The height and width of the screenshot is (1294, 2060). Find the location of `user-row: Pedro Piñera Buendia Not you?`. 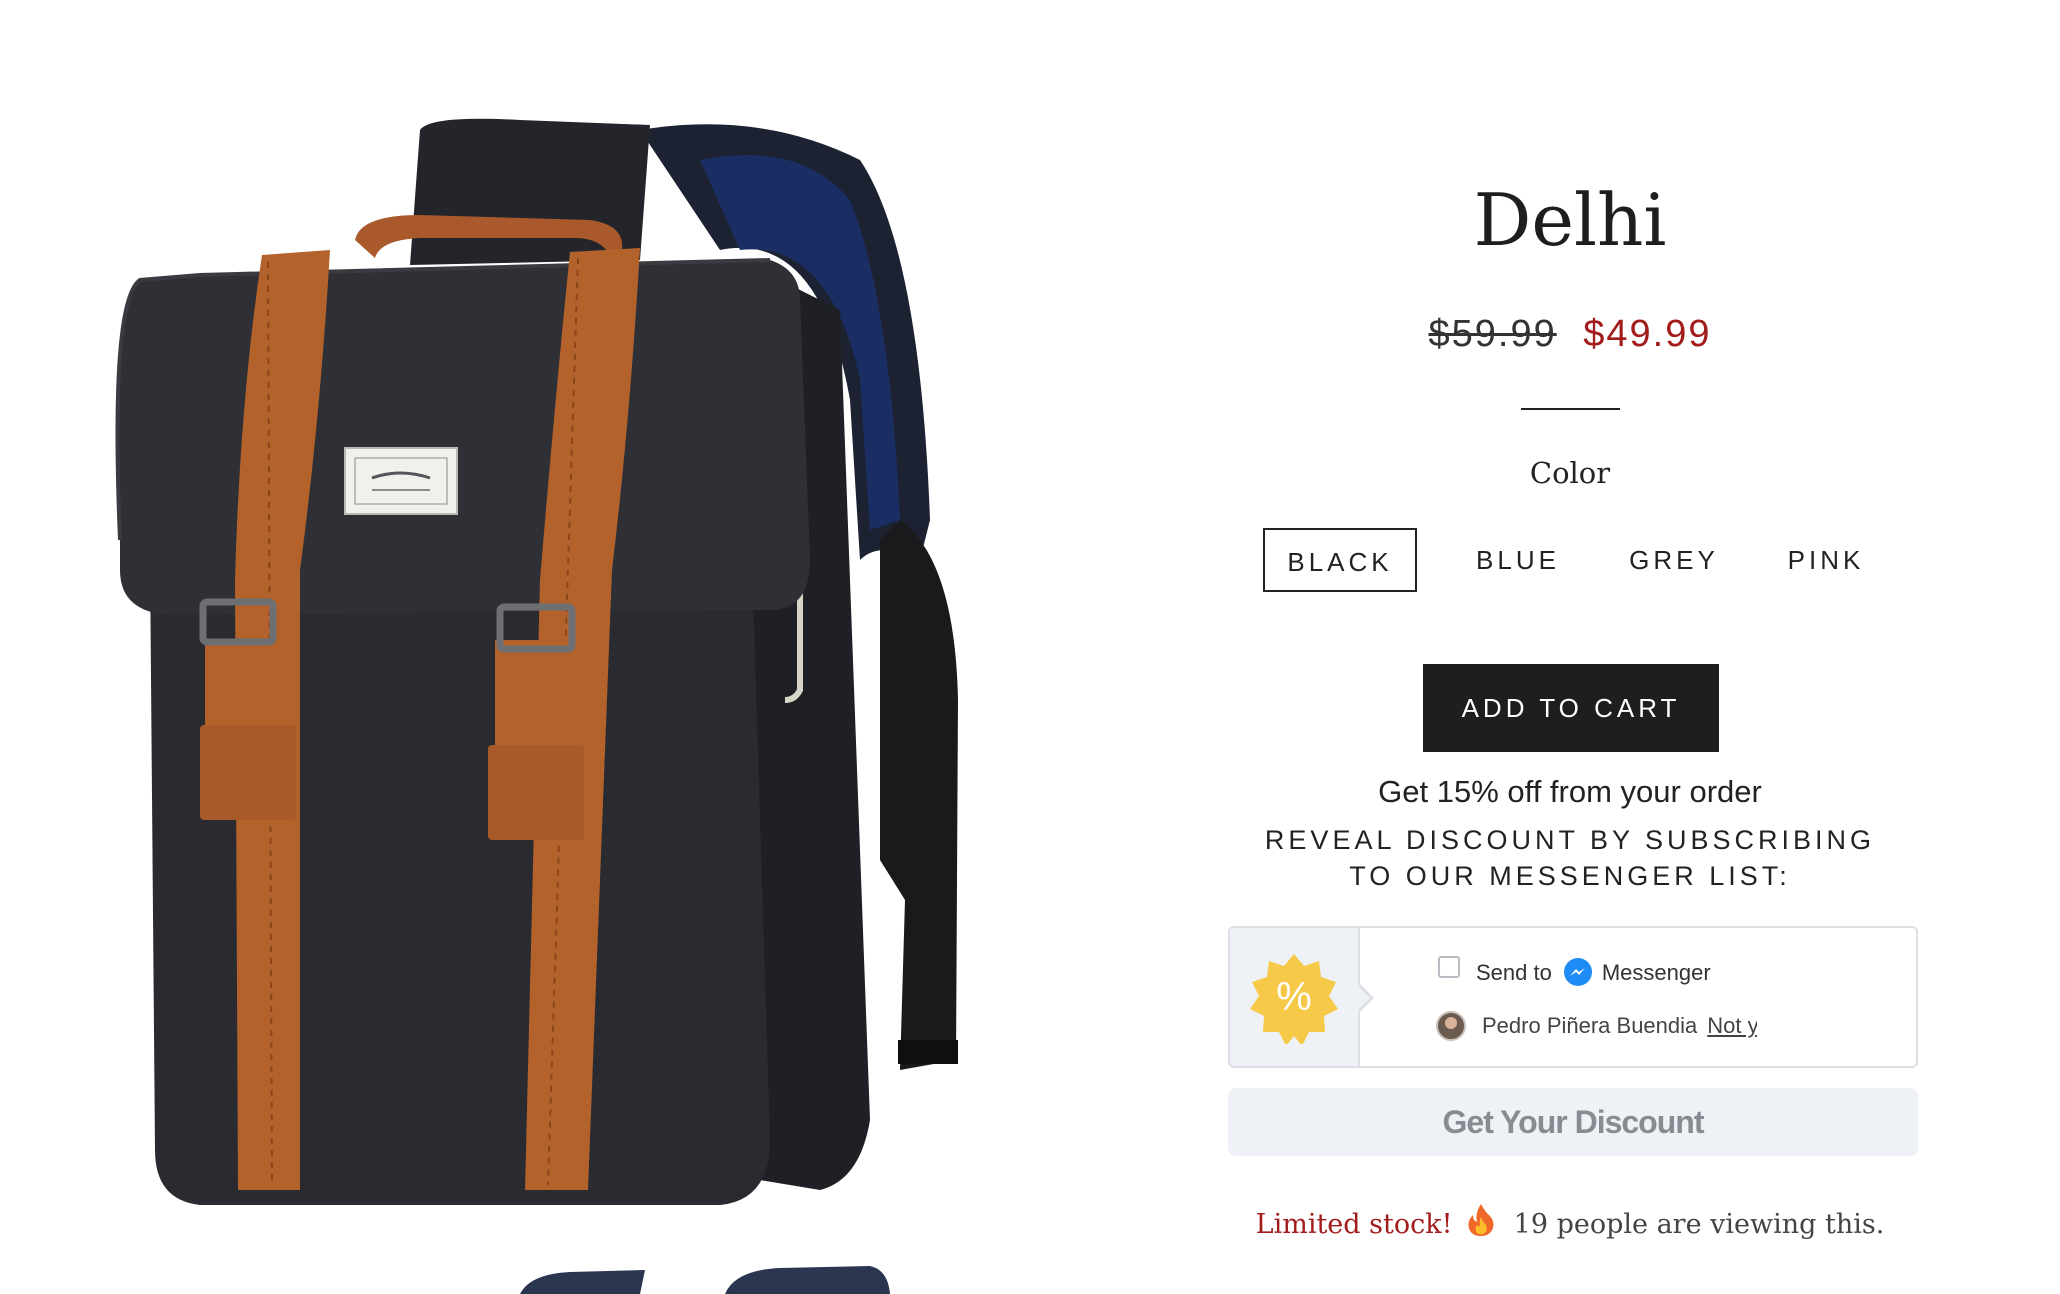

user-row: Pedro Piñera Buendia Not you? is located at coordinates (1596, 1026).